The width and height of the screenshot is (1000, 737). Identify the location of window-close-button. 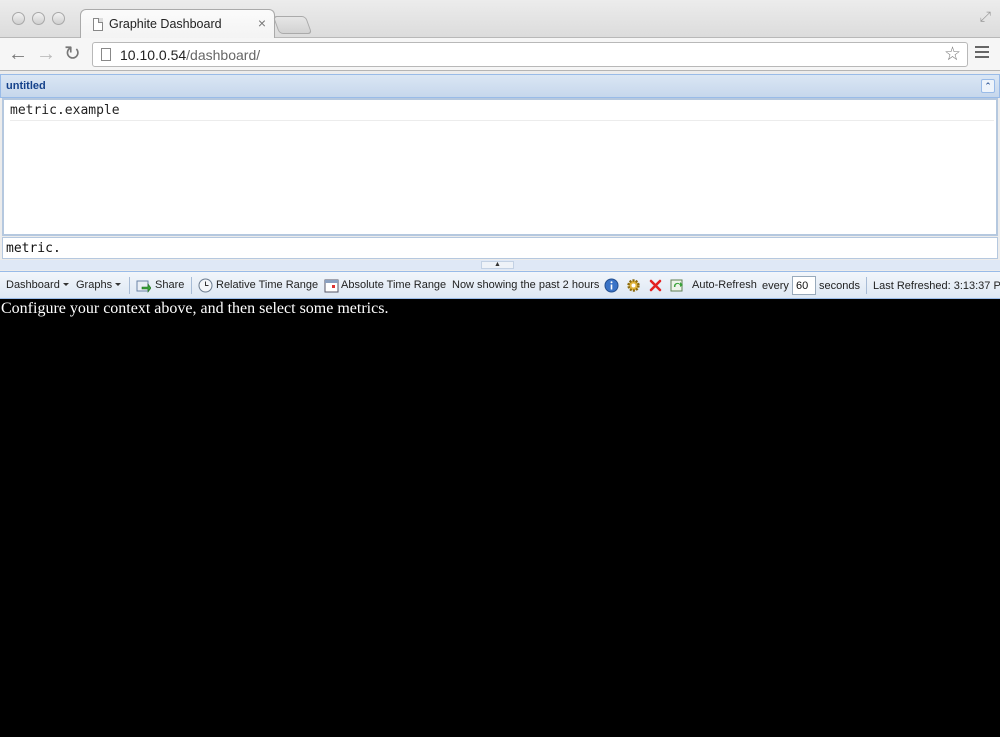
(18, 18).